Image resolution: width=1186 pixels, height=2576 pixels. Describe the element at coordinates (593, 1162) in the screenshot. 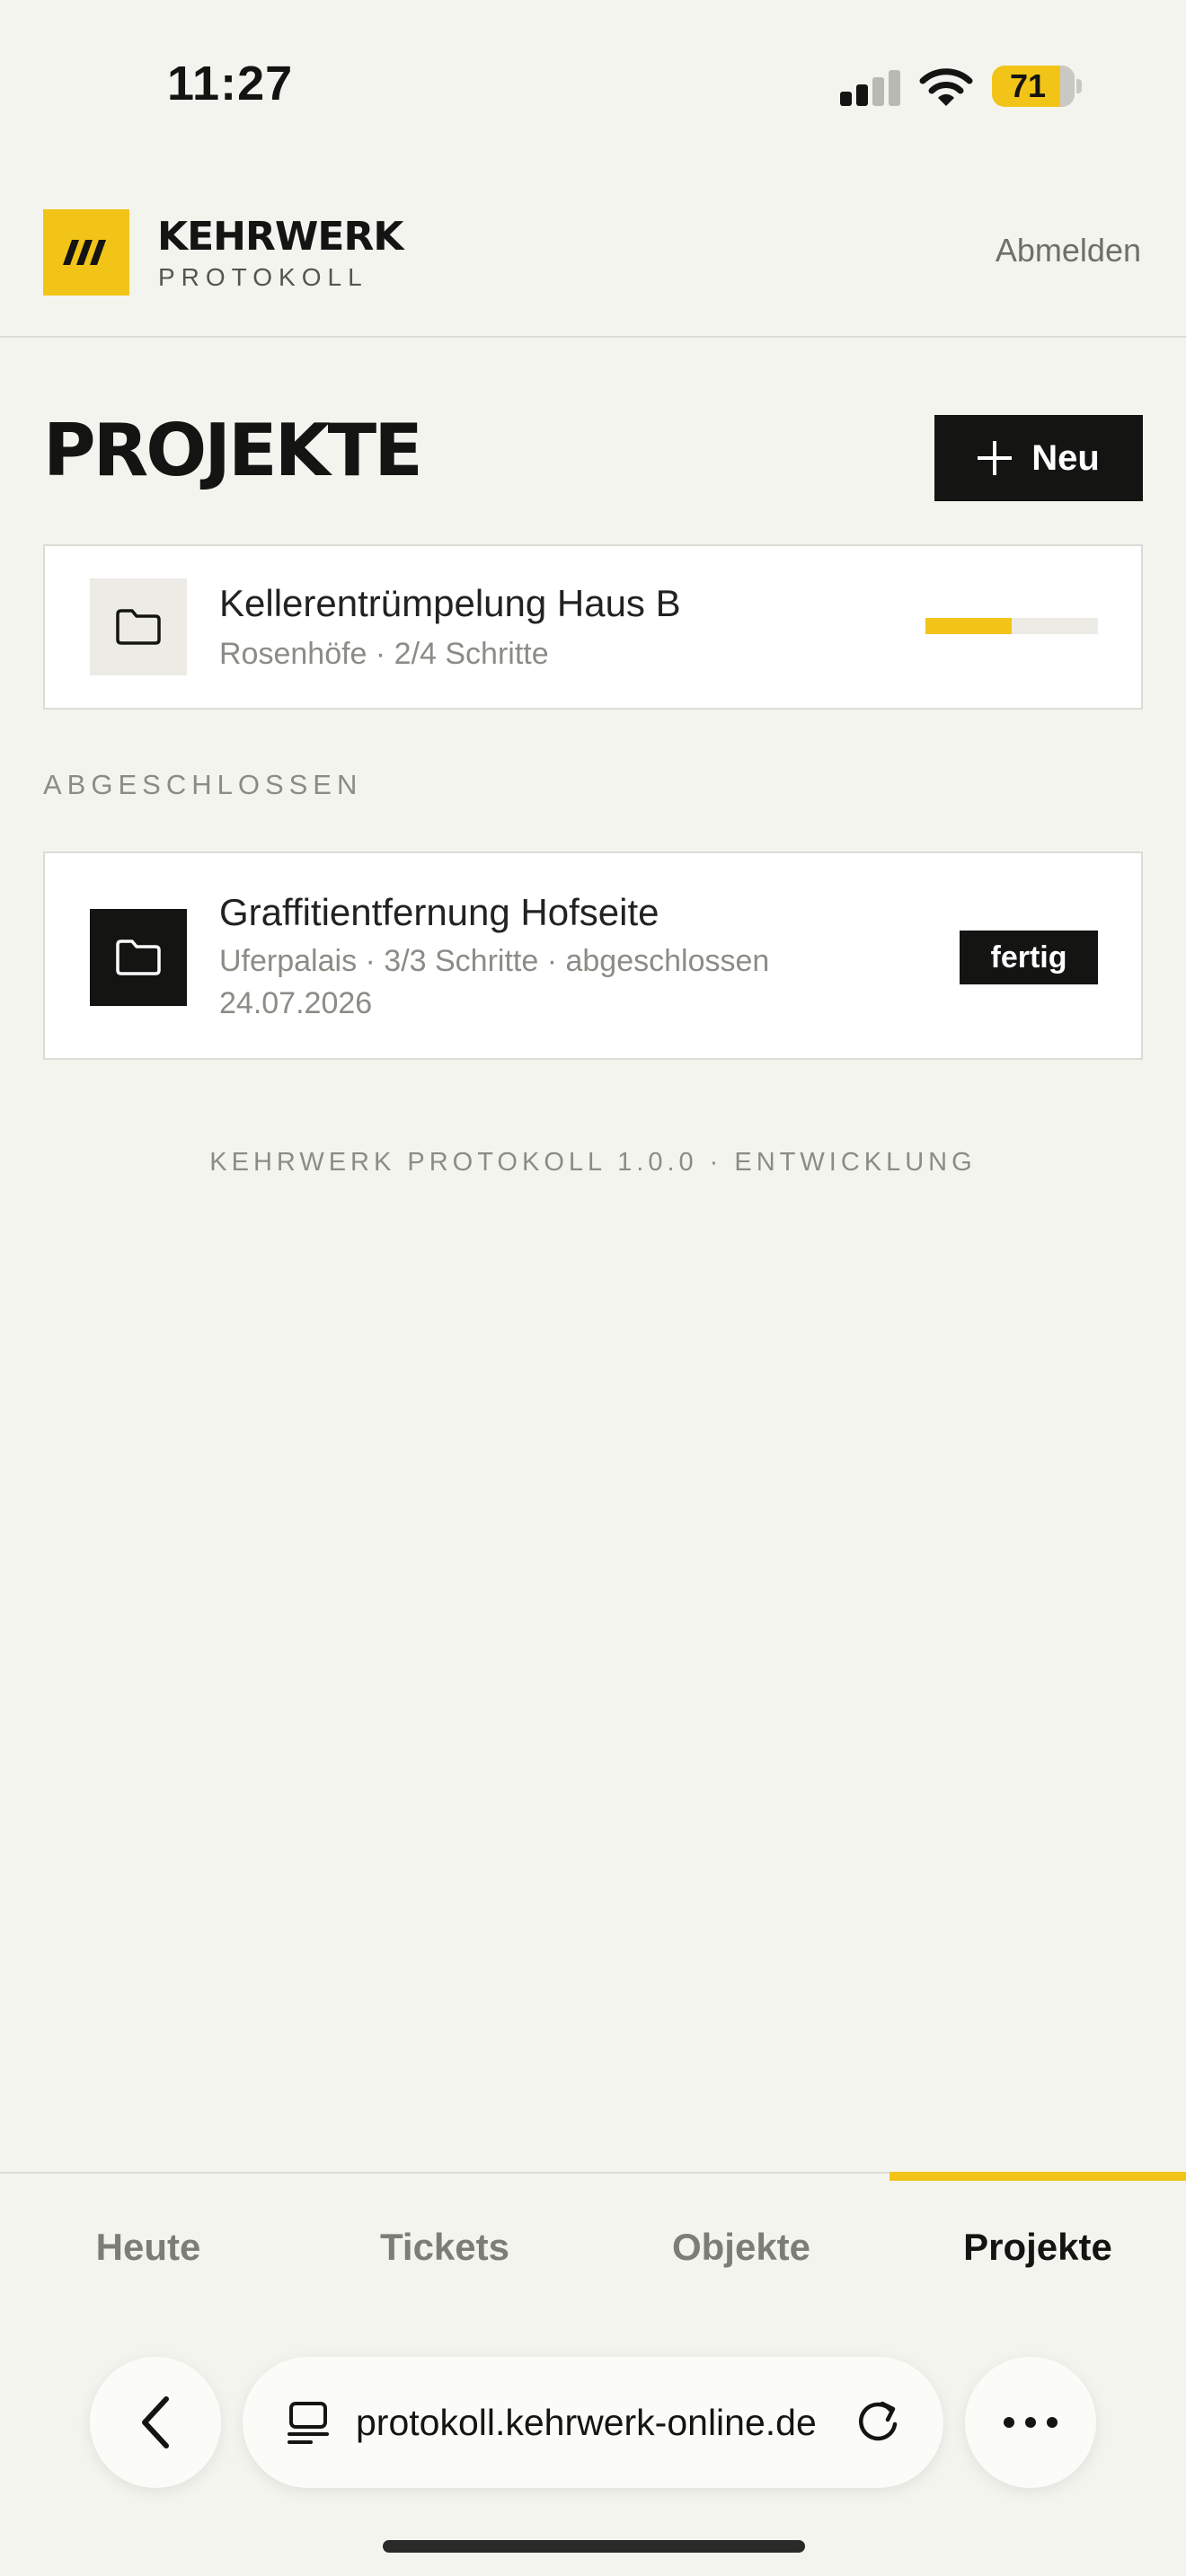

I see `app-version: KEHRWERK PROTOKOLL 1.0.0 · ENTWICKLUNG` at that location.